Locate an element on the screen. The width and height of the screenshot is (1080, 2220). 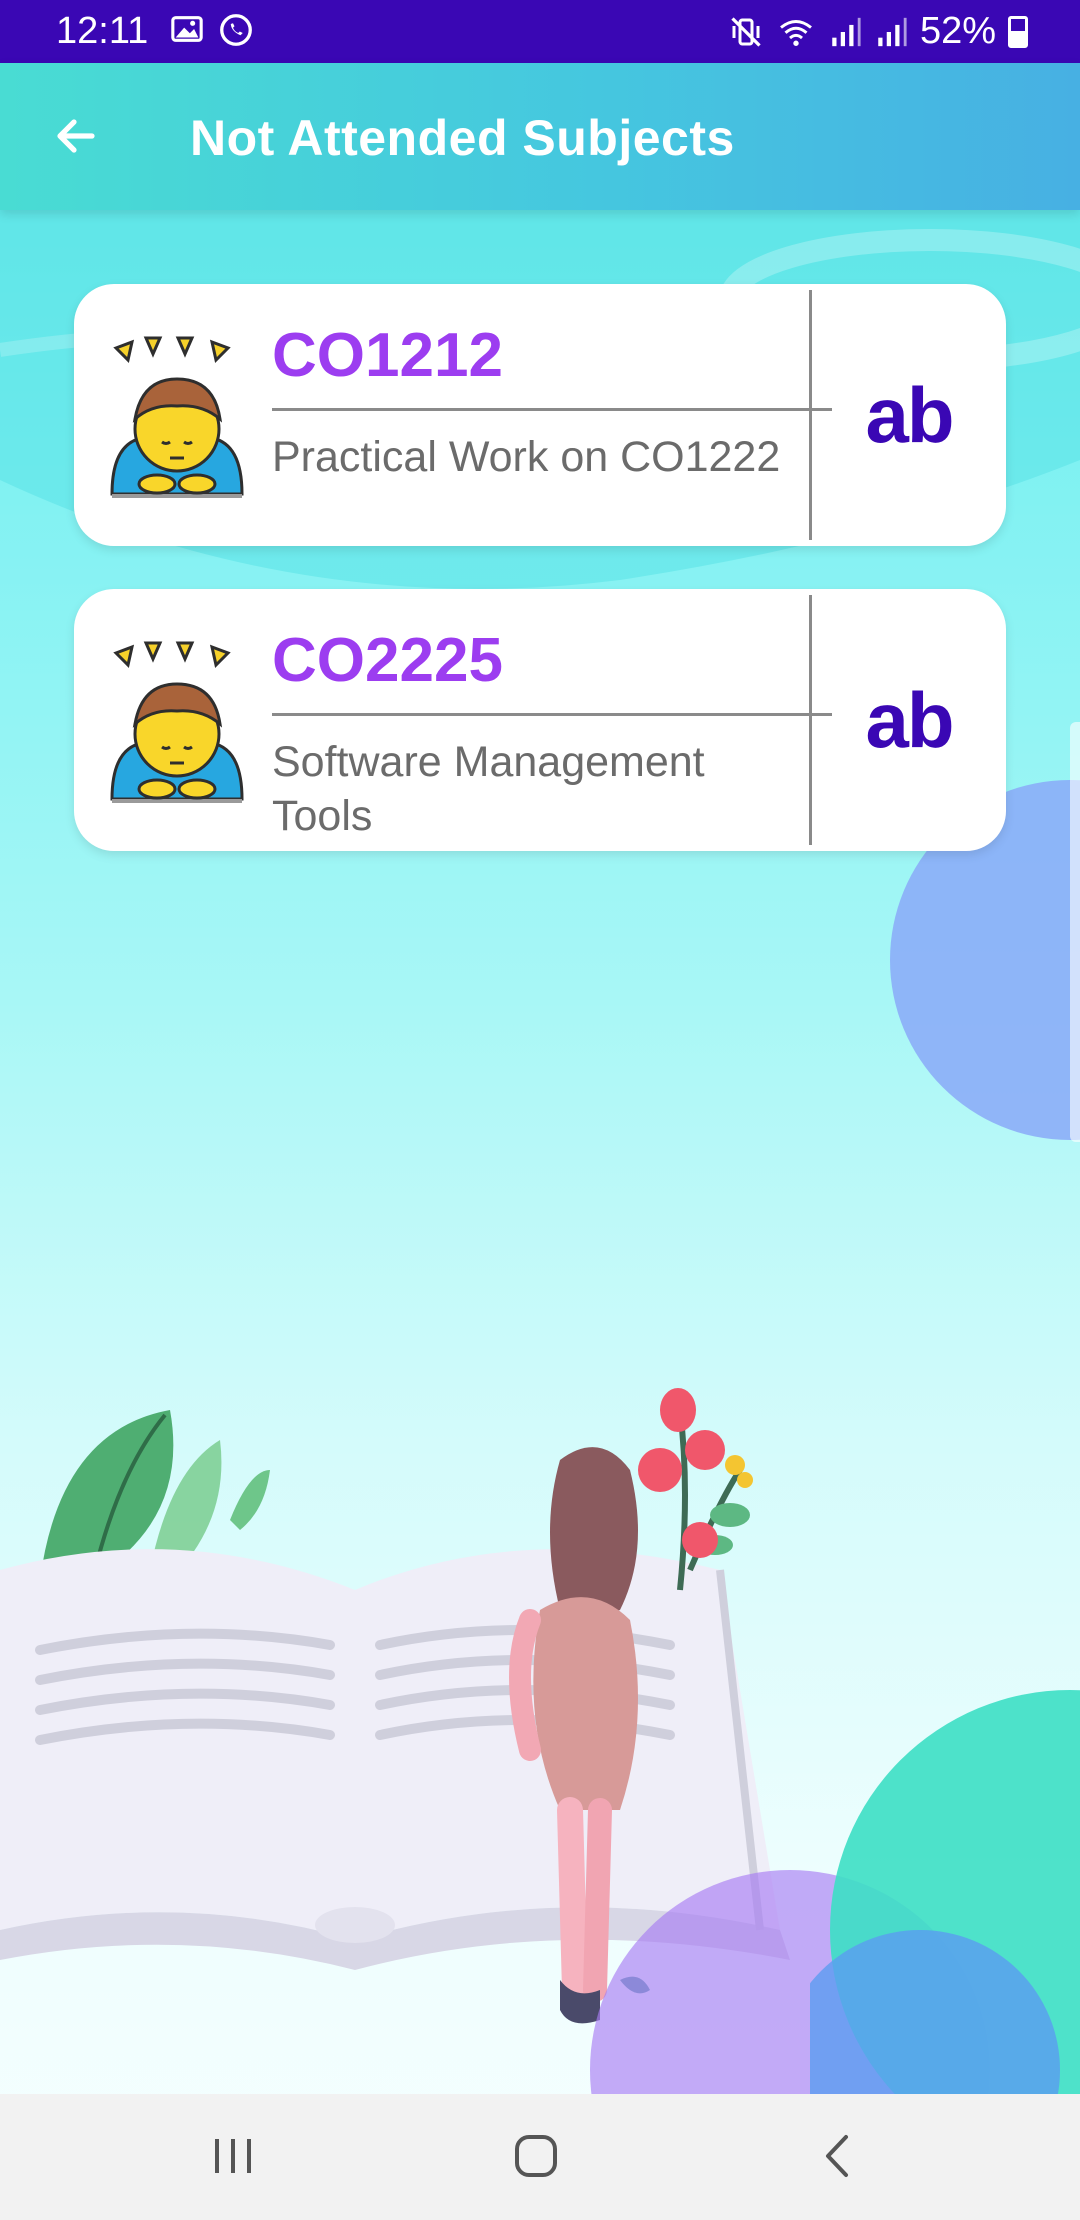
scroll-handle is located at coordinates (1075, 932).